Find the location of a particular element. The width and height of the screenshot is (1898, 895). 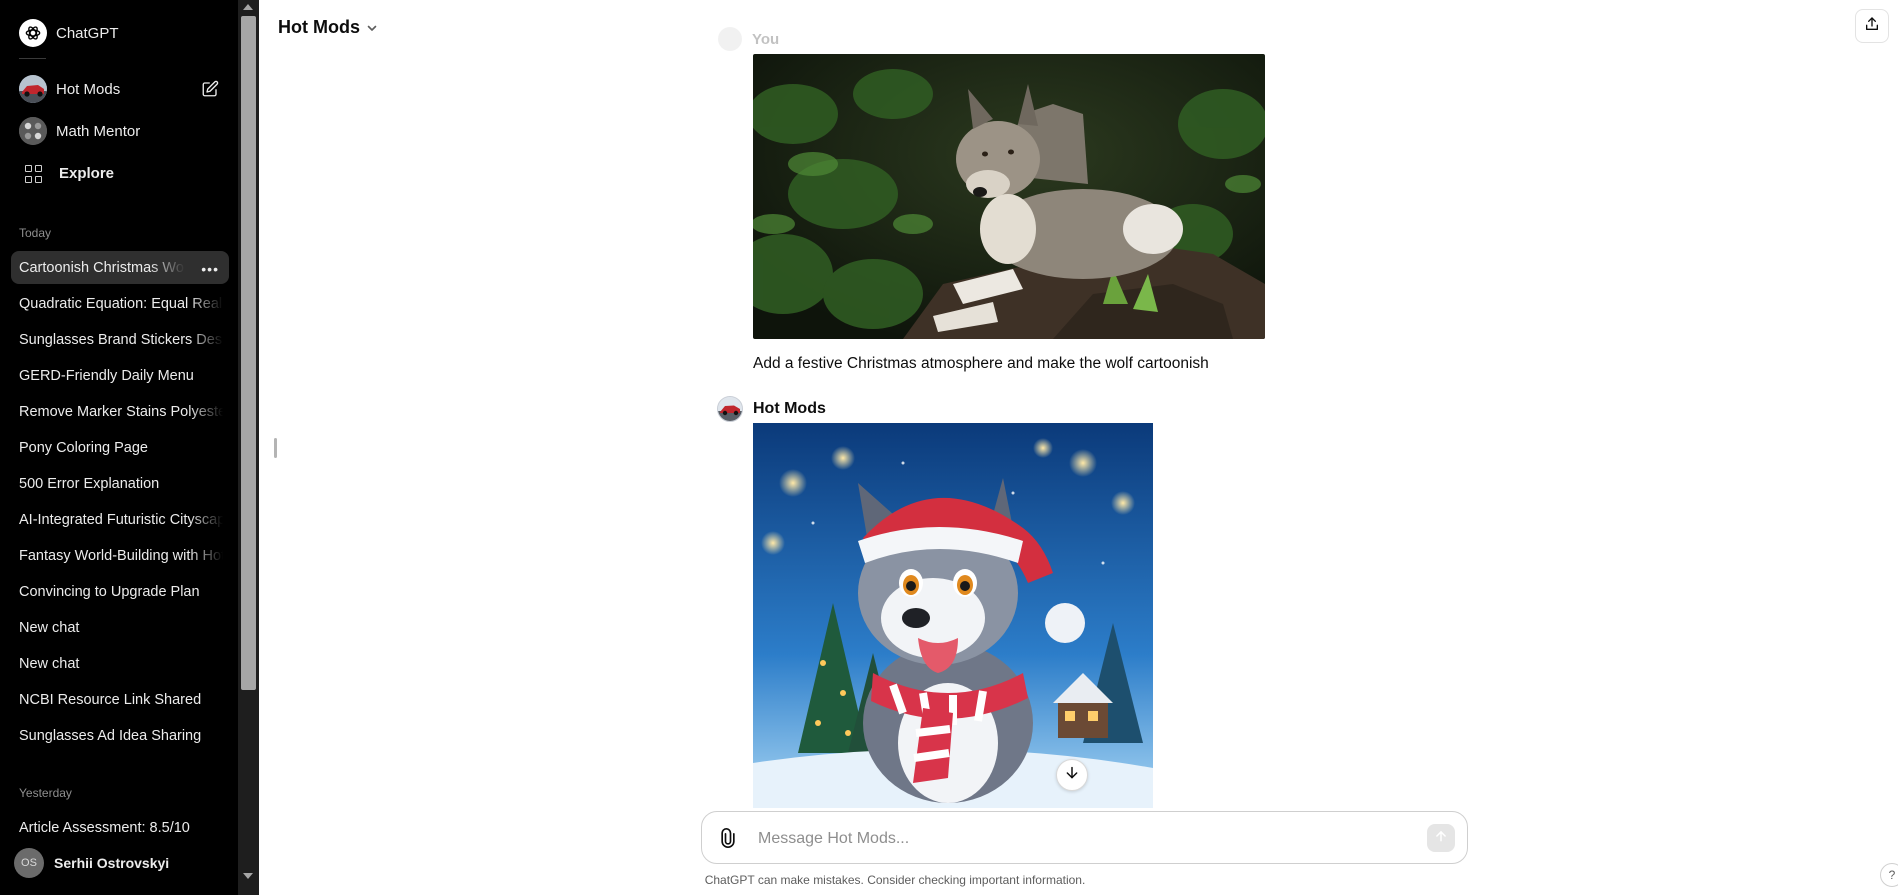

chat-item: Article Assessment: 8.5/10 is located at coordinates (120, 827).